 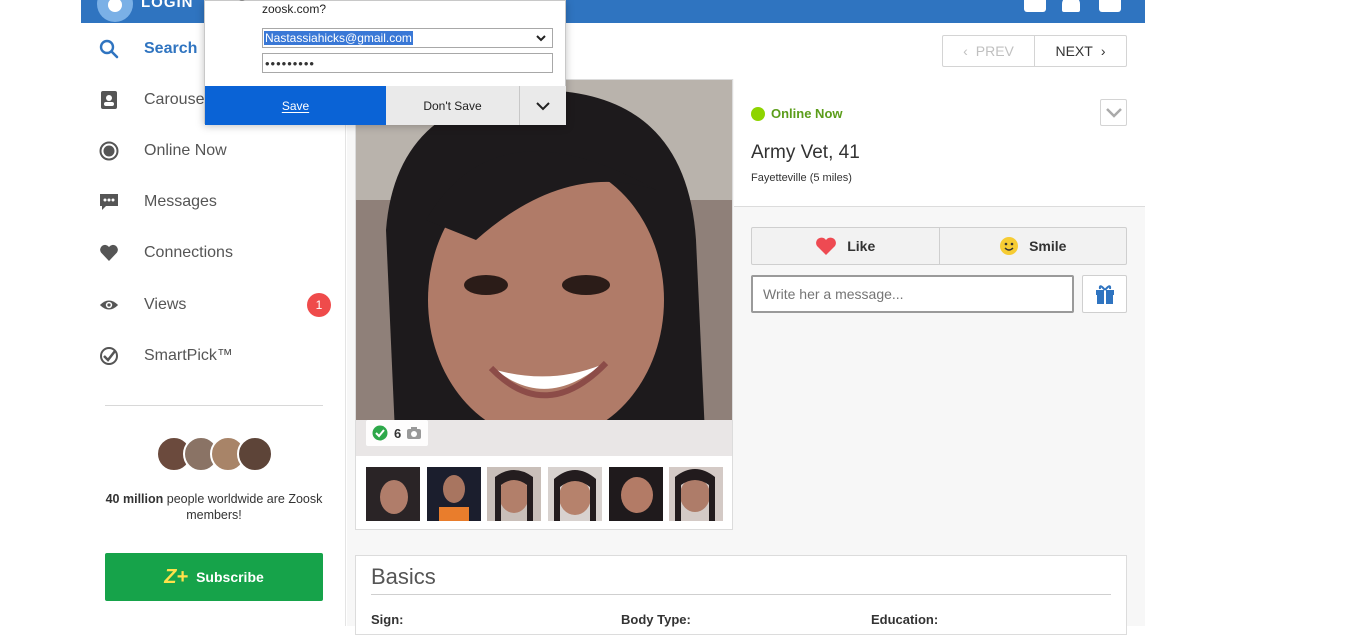 I want to click on sidebar-item-label: SmartPick™, so click(x=188, y=355).